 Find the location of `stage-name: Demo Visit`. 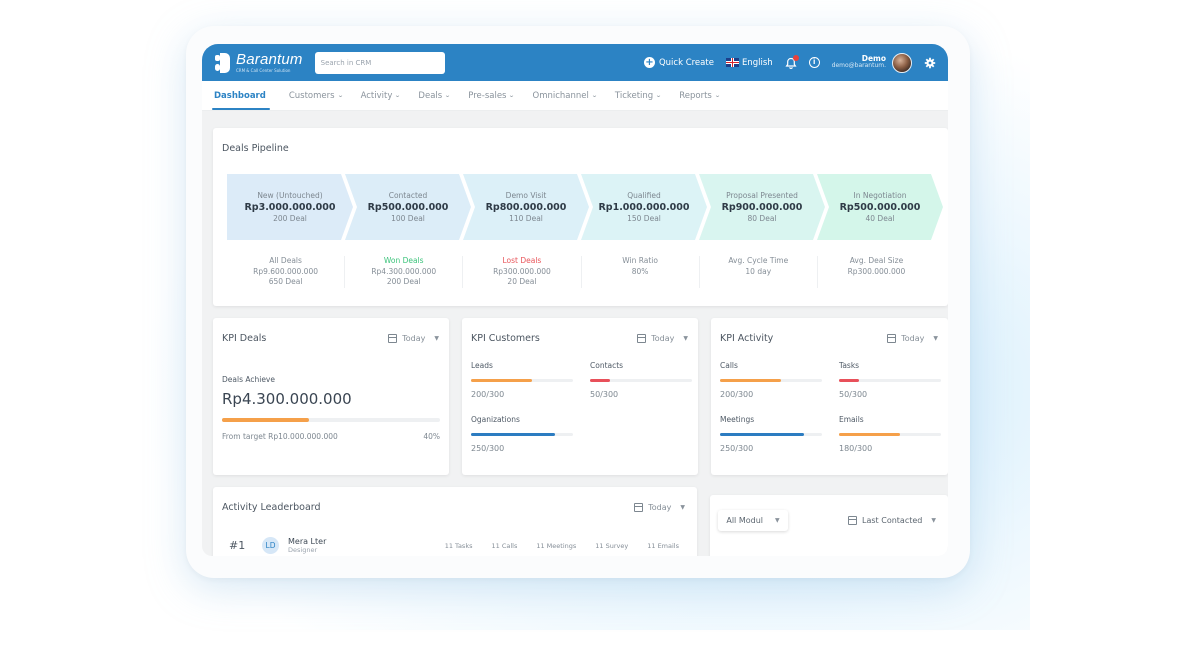

stage-name: Demo Visit is located at coordinates (526, 195).